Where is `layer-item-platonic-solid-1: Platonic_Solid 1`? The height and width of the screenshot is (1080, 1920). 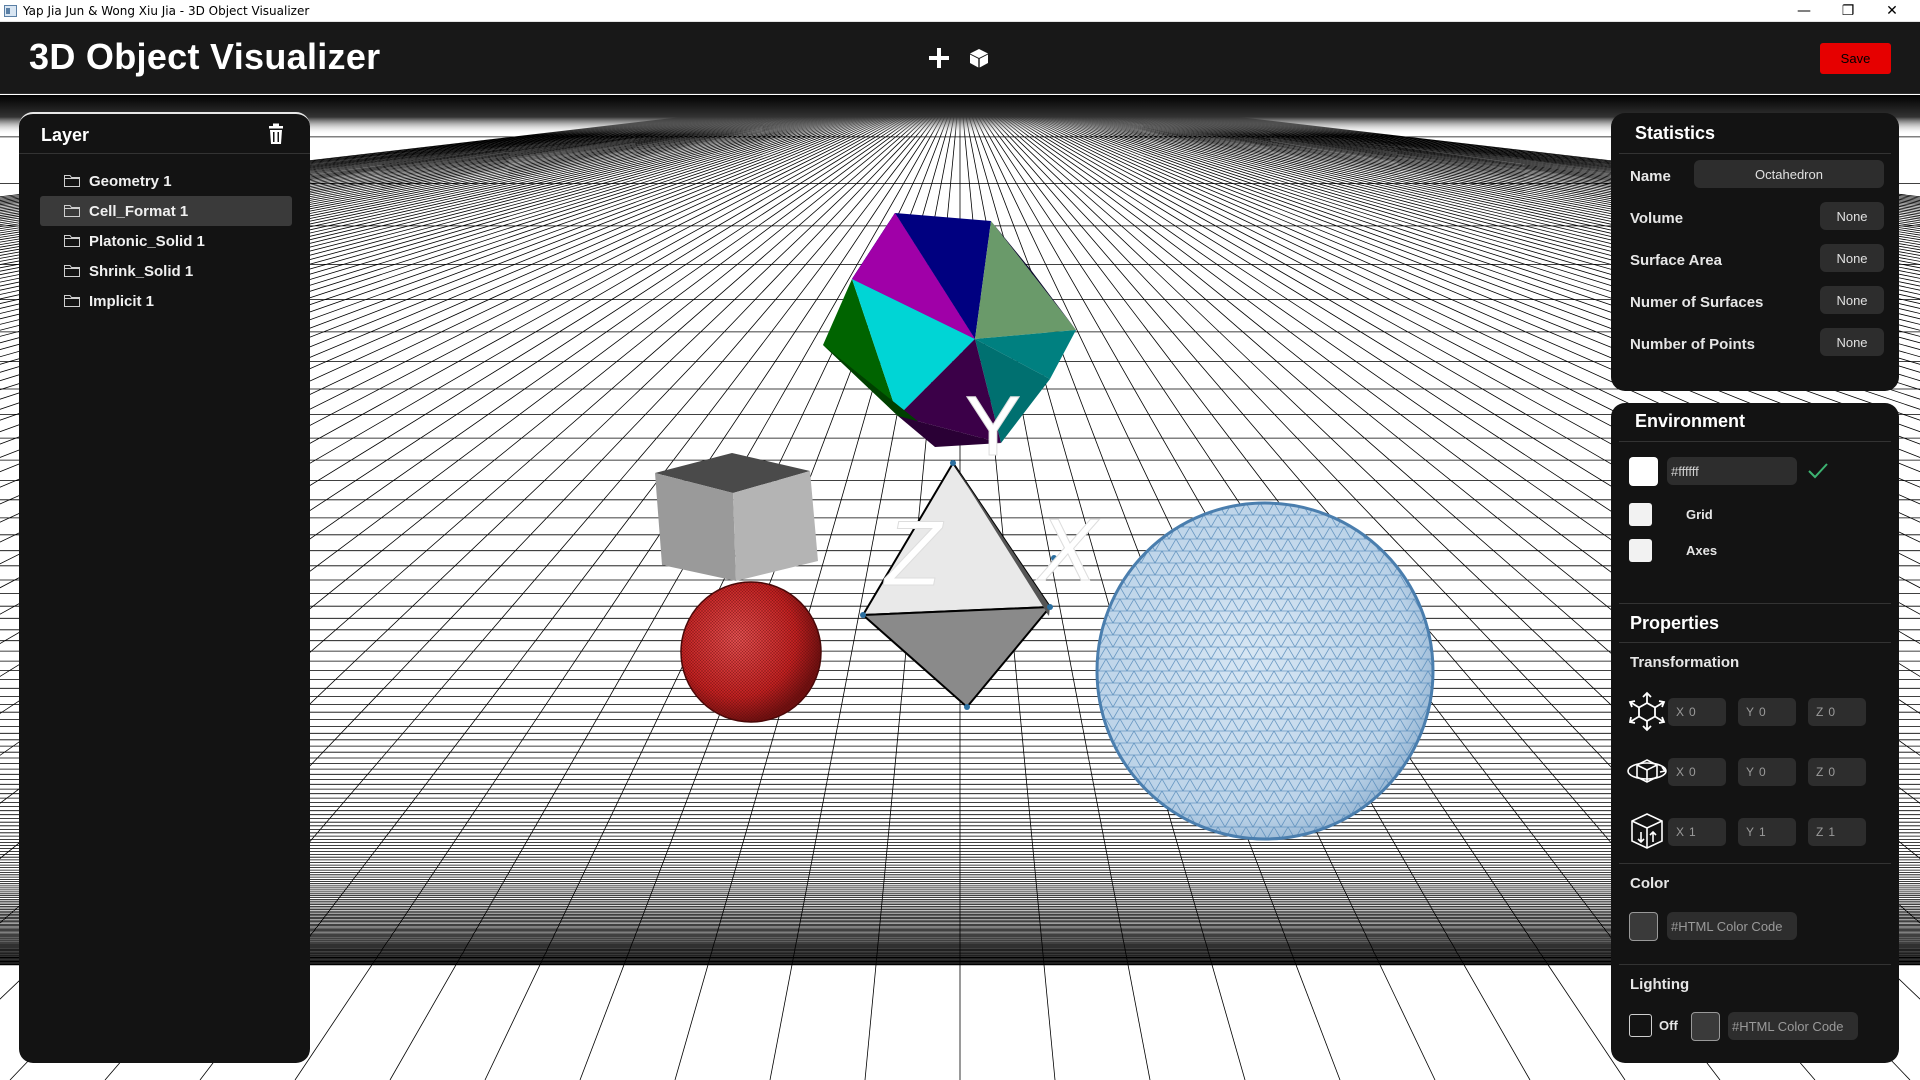
layer-item-platonic-solid-1: Platonic_Solid 1 is located at coordinates (166, 241).